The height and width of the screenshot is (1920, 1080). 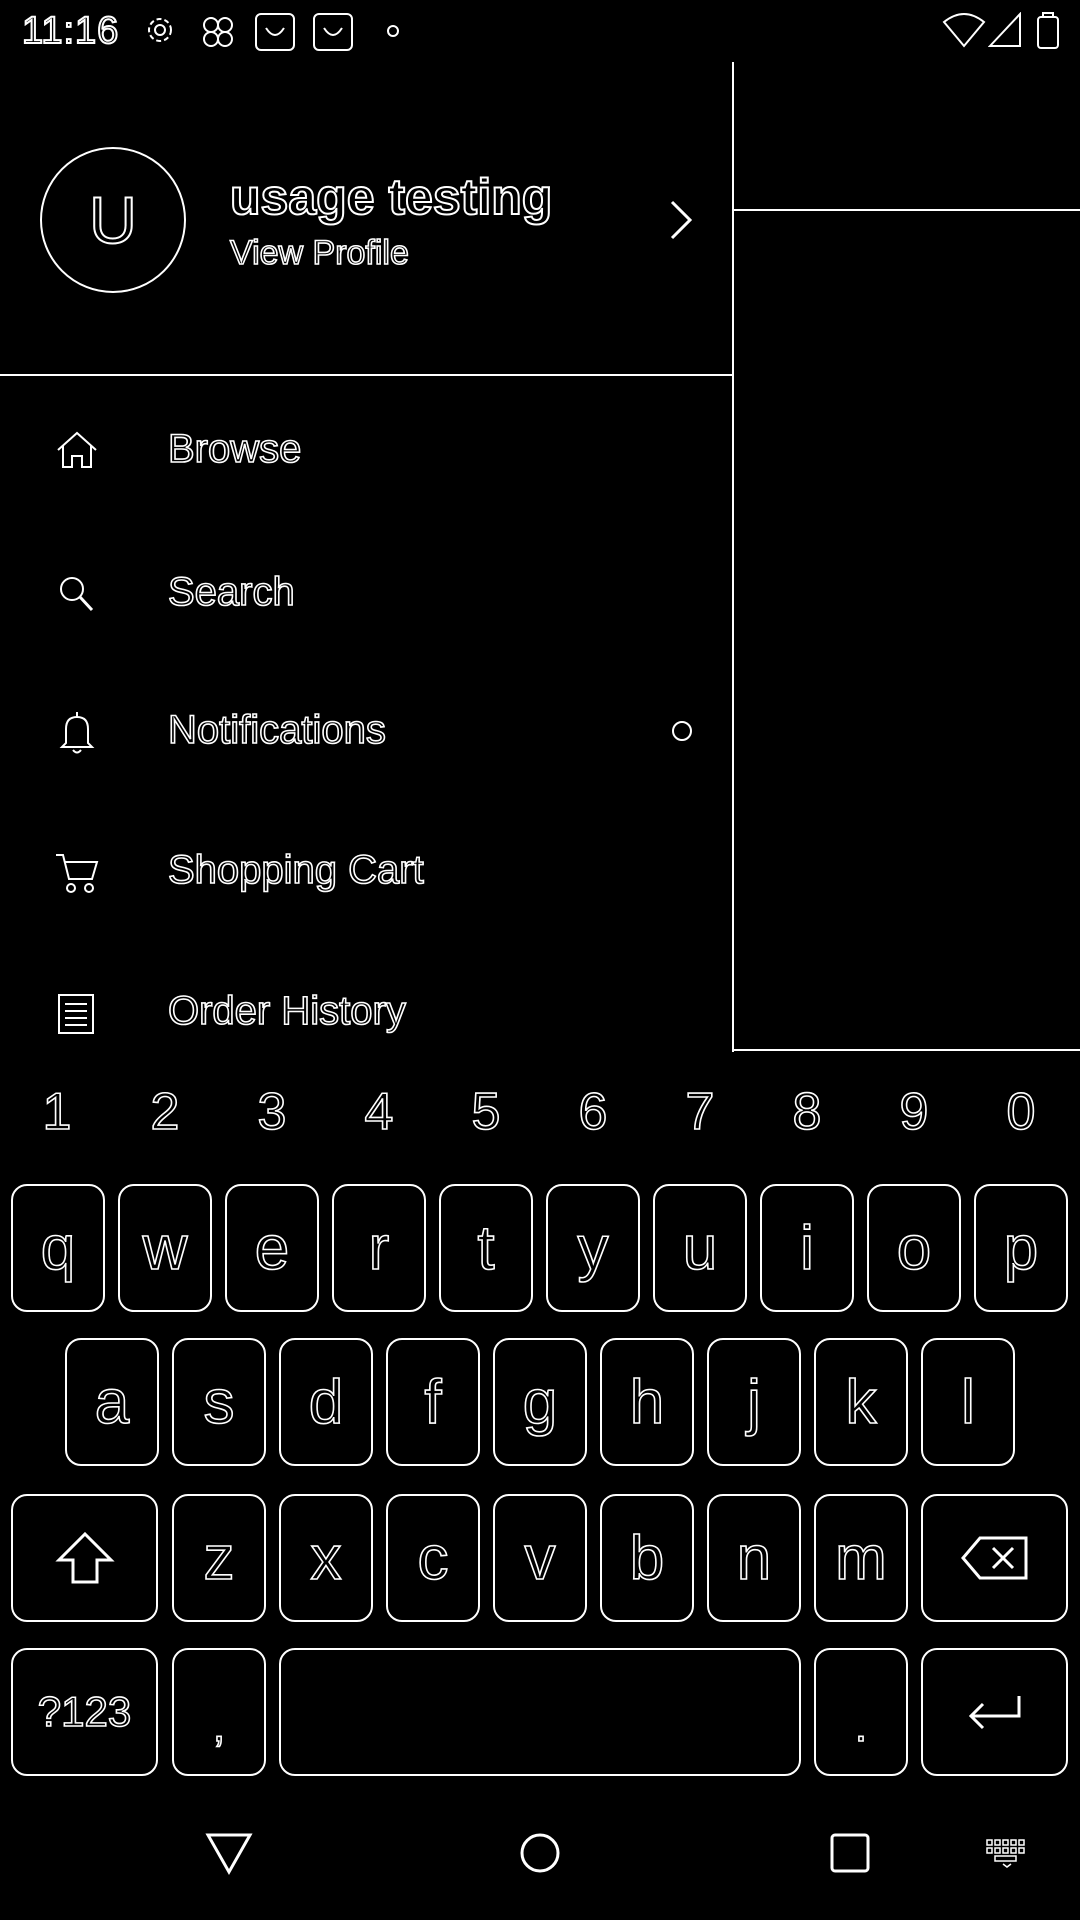 What do you see at coordinates (540, 31) in the screenshot?
I see `status-bar: 11:16` at bounding box center [540, 31].